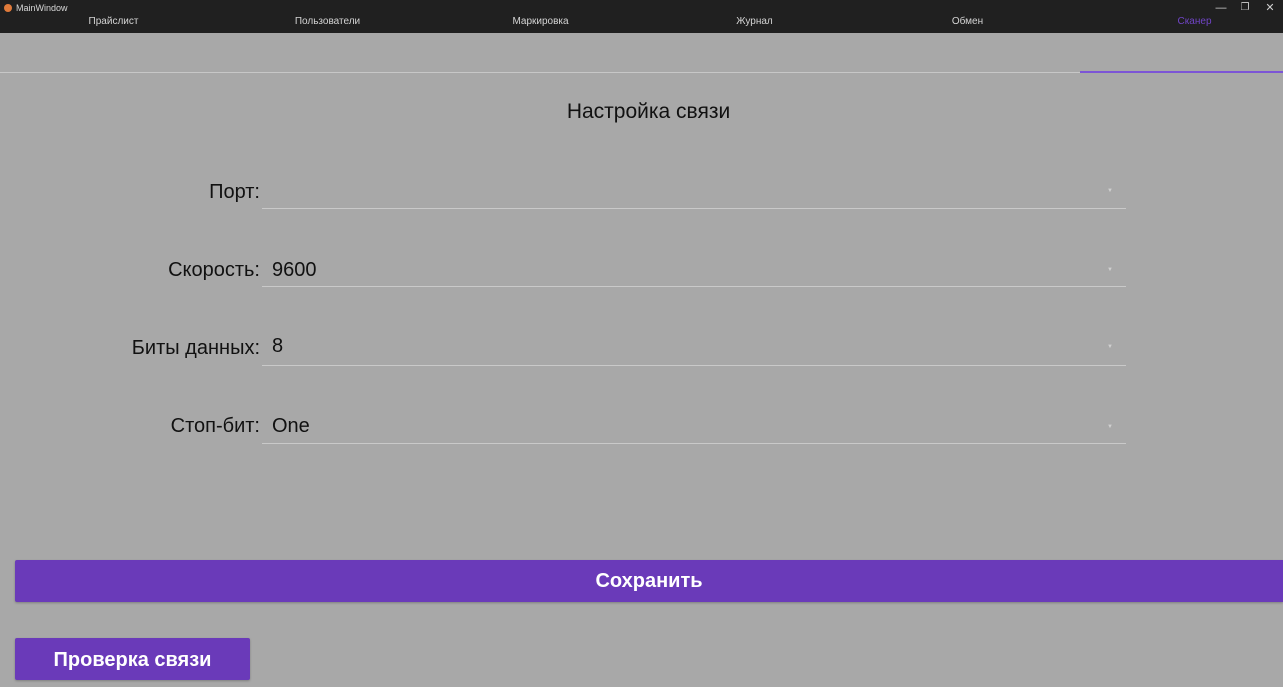  I want to click on data-bits-label: Биты данных:, so click(195, 348).